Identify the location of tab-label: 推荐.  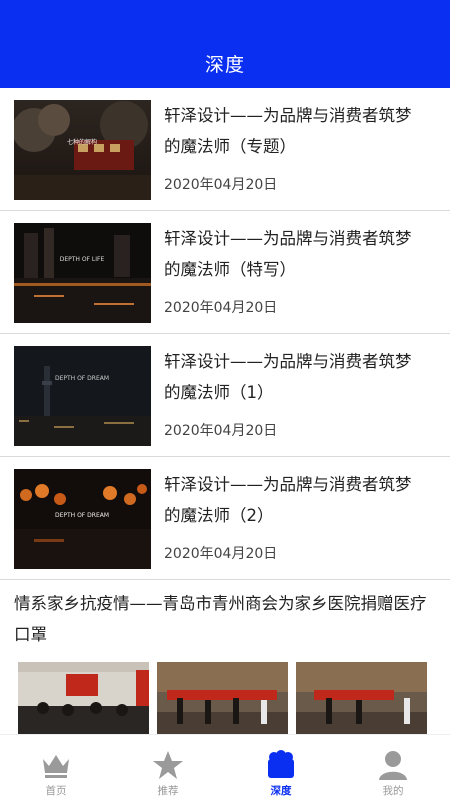
(168, 791).